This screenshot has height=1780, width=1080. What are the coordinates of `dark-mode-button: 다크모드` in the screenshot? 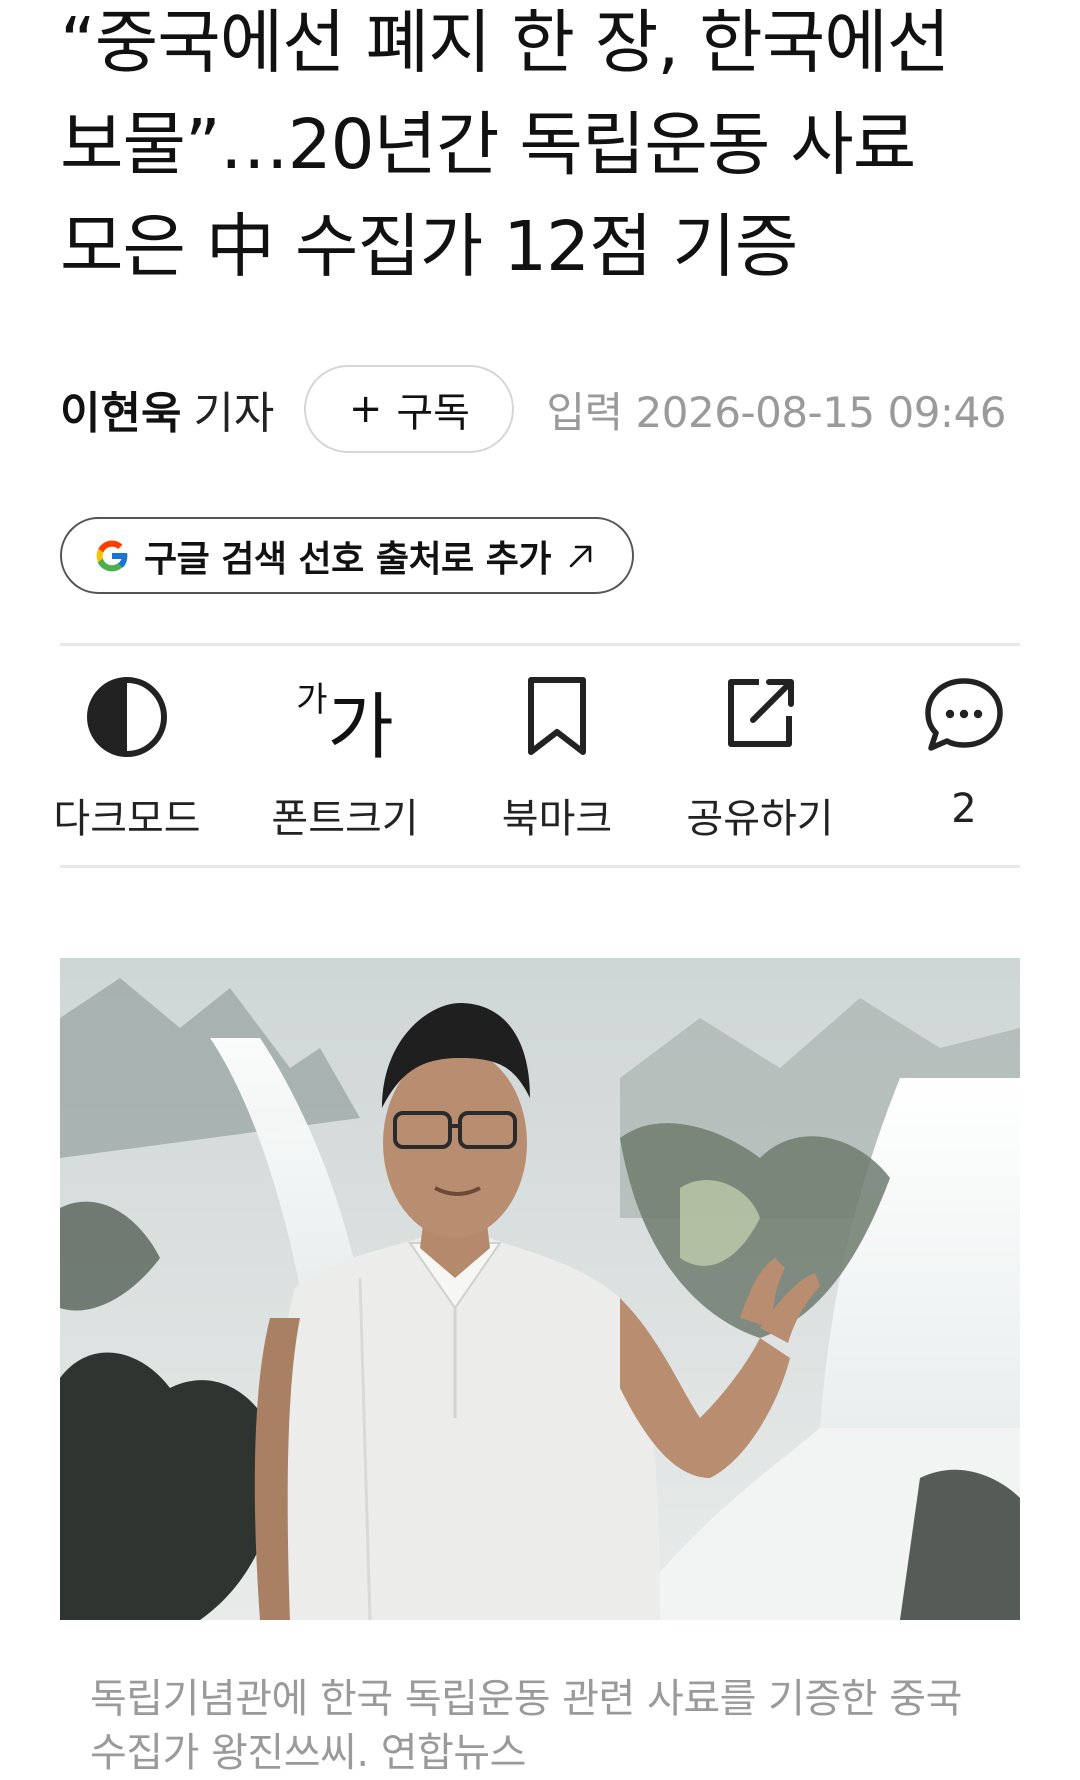 It's located at (127, 756).